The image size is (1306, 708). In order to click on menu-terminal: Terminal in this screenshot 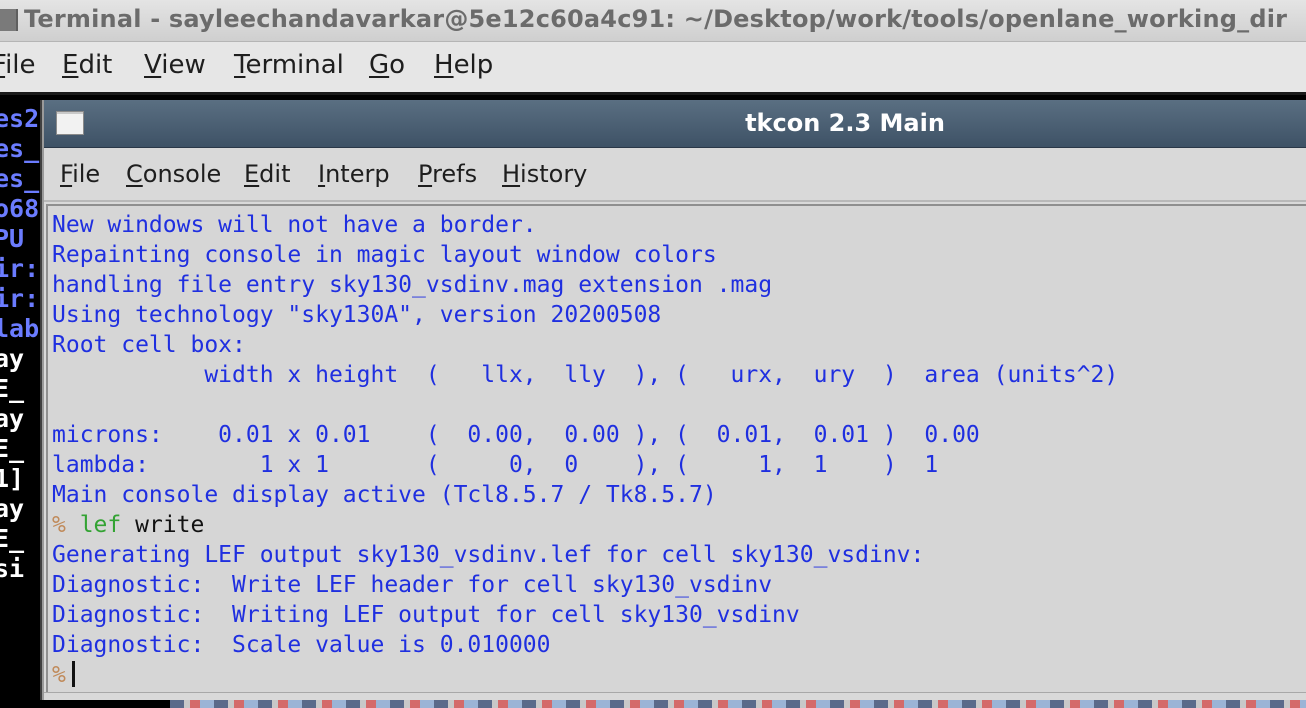, I will do `click(289, 65)`.